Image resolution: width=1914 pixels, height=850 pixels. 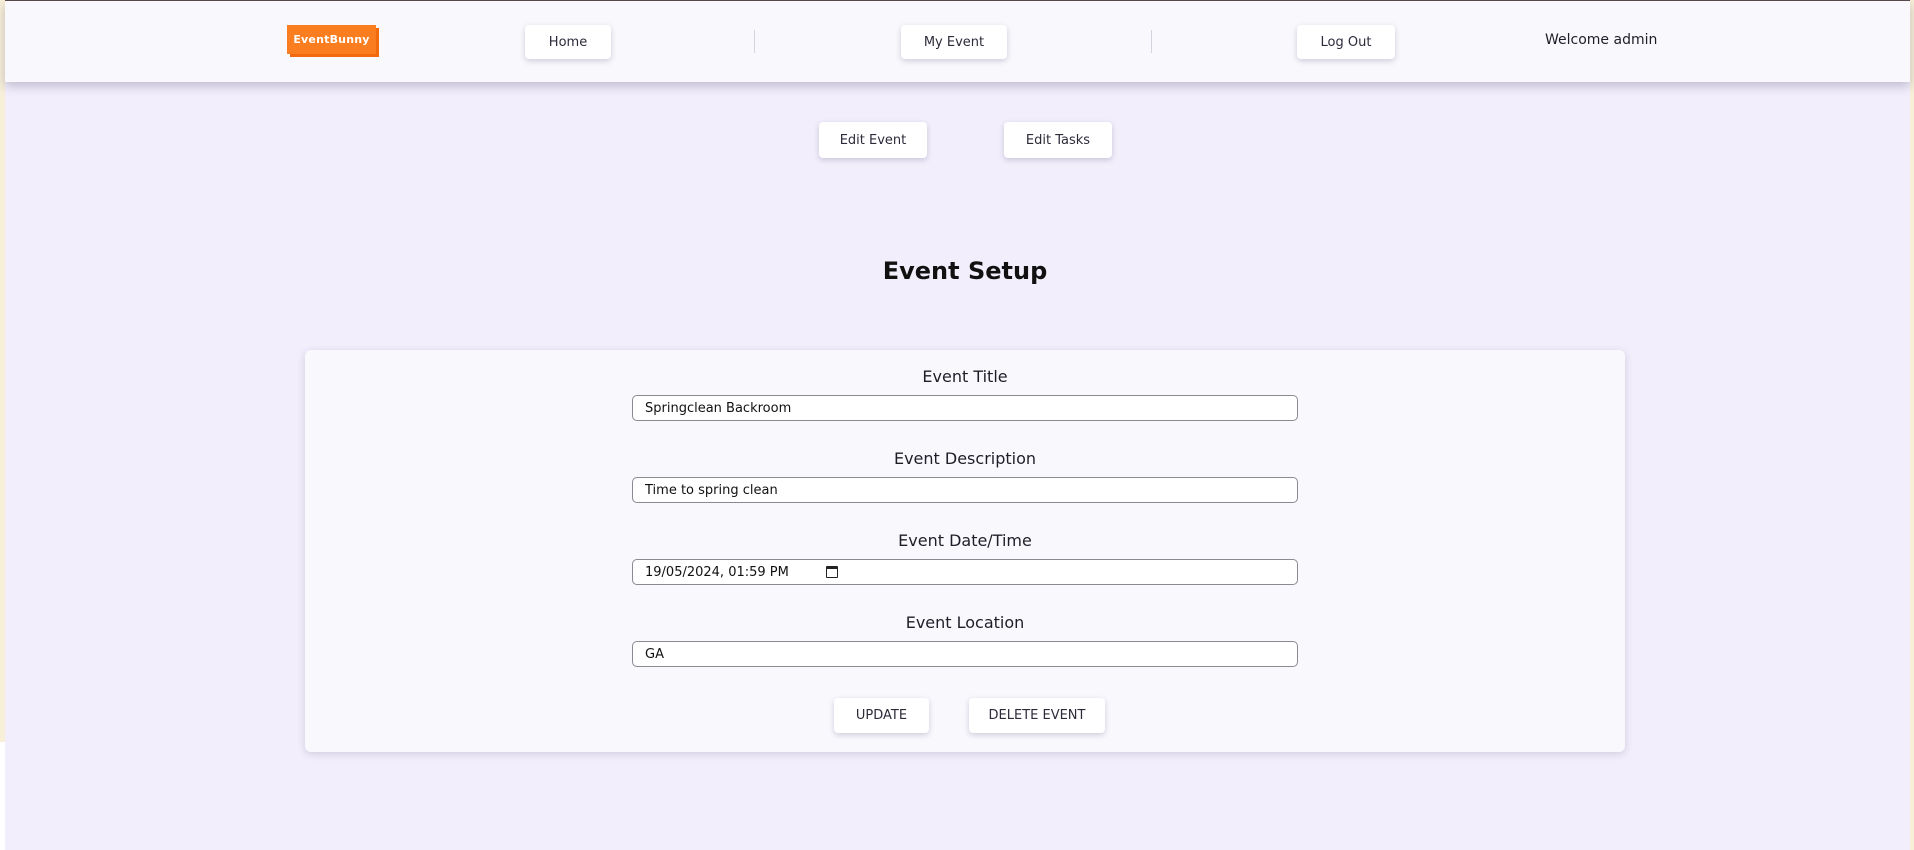 I want to click on left-edge-strip, so click(x=2, y=796).